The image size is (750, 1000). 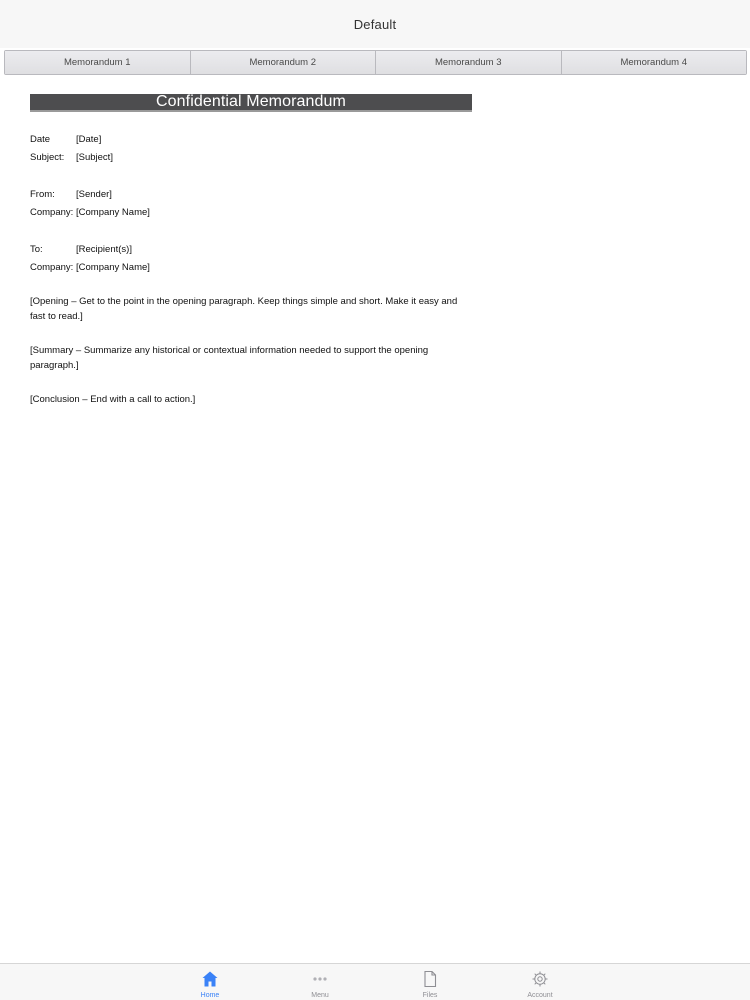 I want to click on field-row-from-company: Company: [Company Name], so click(x=250, y=214).